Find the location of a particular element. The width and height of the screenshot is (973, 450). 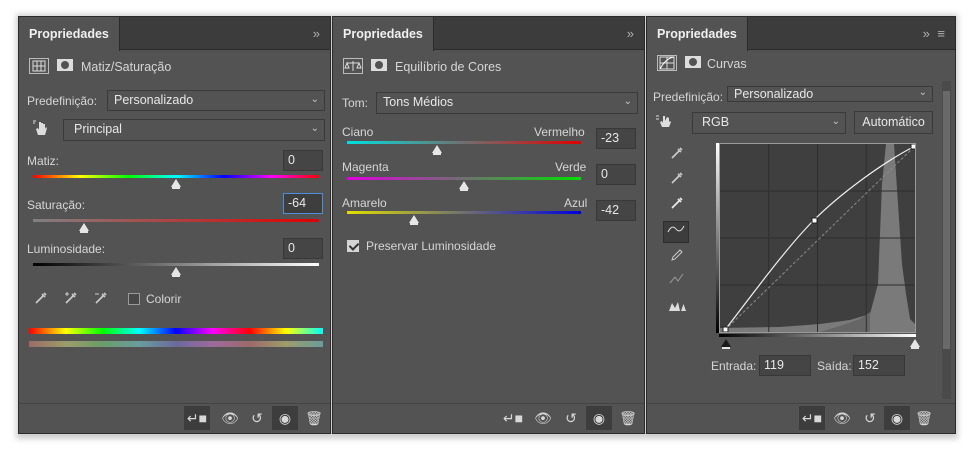

gray-point-eyedropper-icon is located at coordinates (677, 179).